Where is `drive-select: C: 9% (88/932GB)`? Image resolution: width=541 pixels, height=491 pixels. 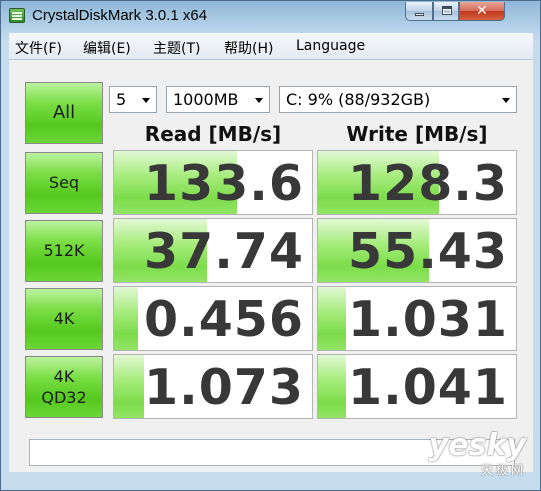
drive-select: C: 9% (88/932GB) is located at coordinates (398, 99).